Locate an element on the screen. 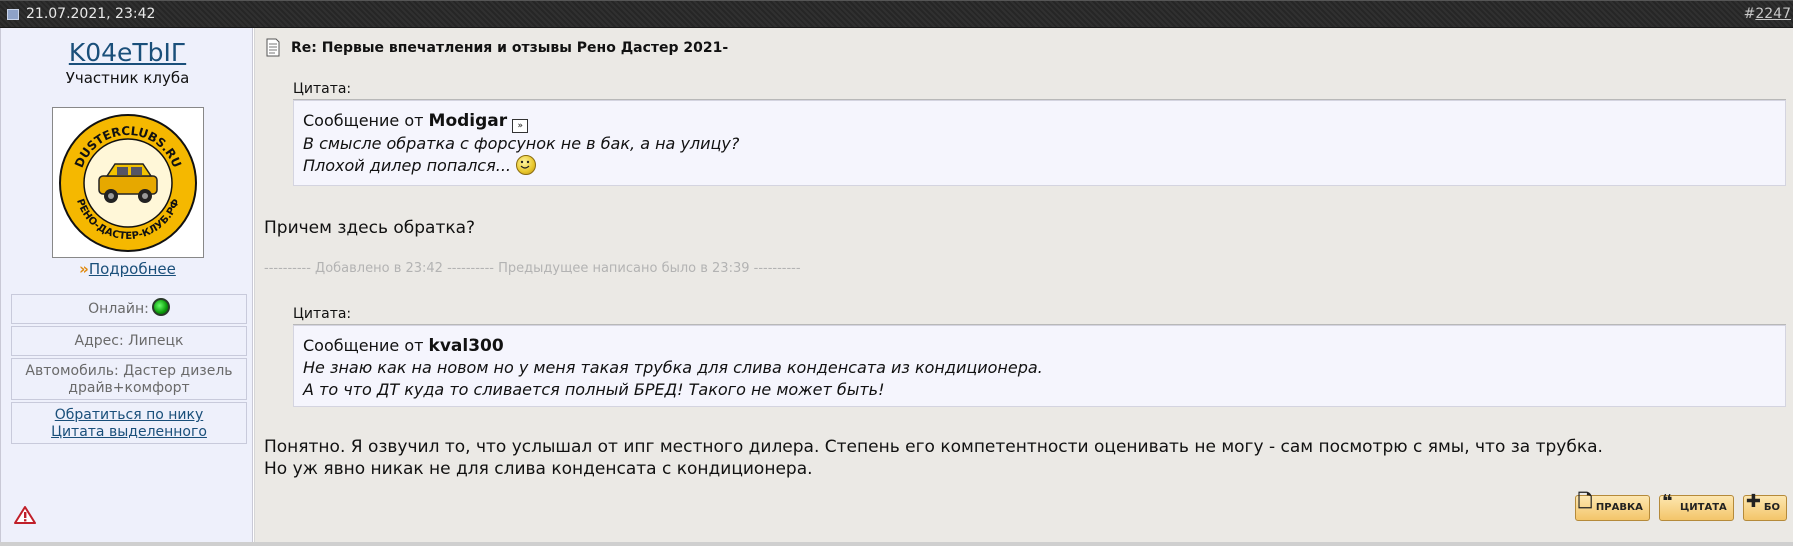 The image size is (1793, 546). username-link: K04eTbIГ is located at coordinates (127, 52).